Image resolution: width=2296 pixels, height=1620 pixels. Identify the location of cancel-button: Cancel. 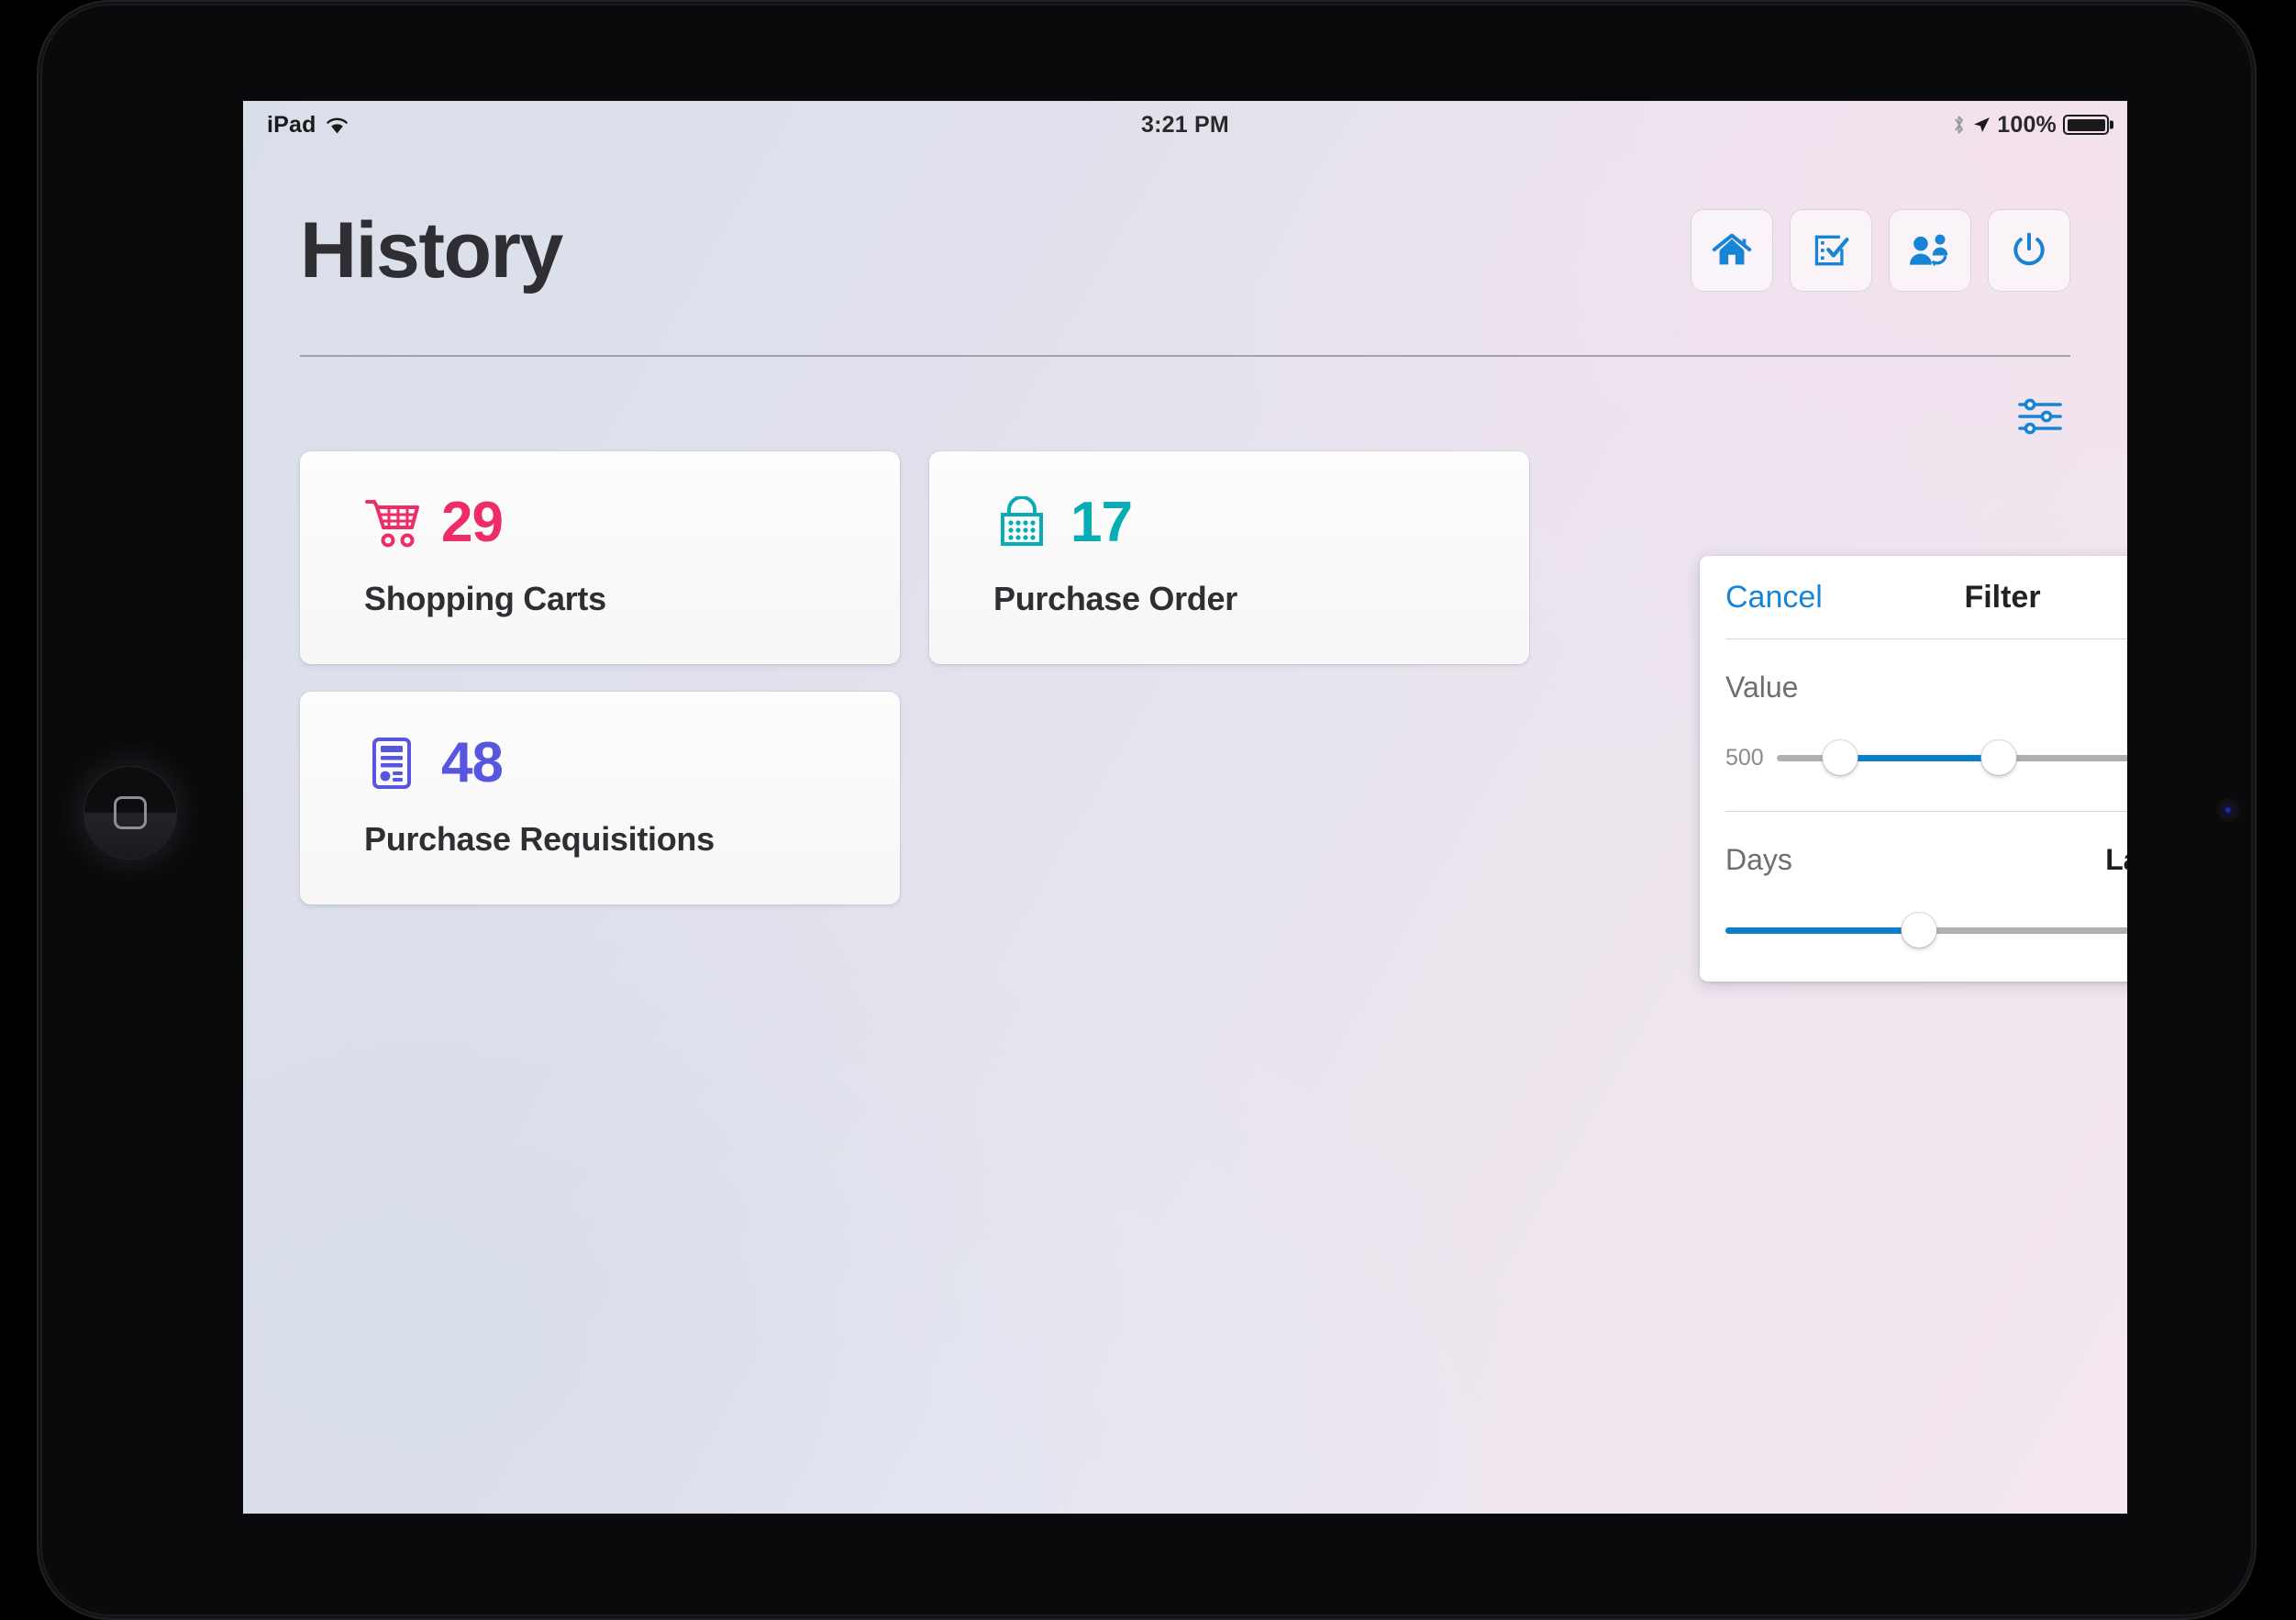
(1774, 598).